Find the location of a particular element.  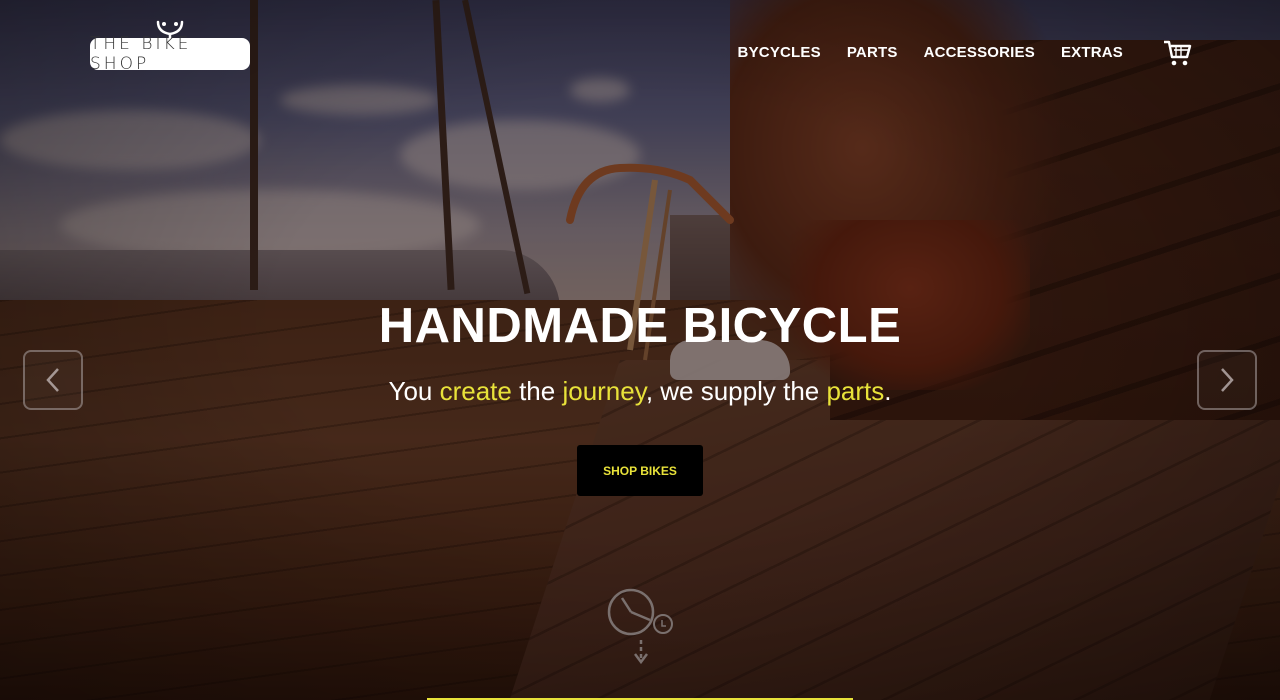

logo-text: THE BIKE SHOP is located at coordinates (141, 54).